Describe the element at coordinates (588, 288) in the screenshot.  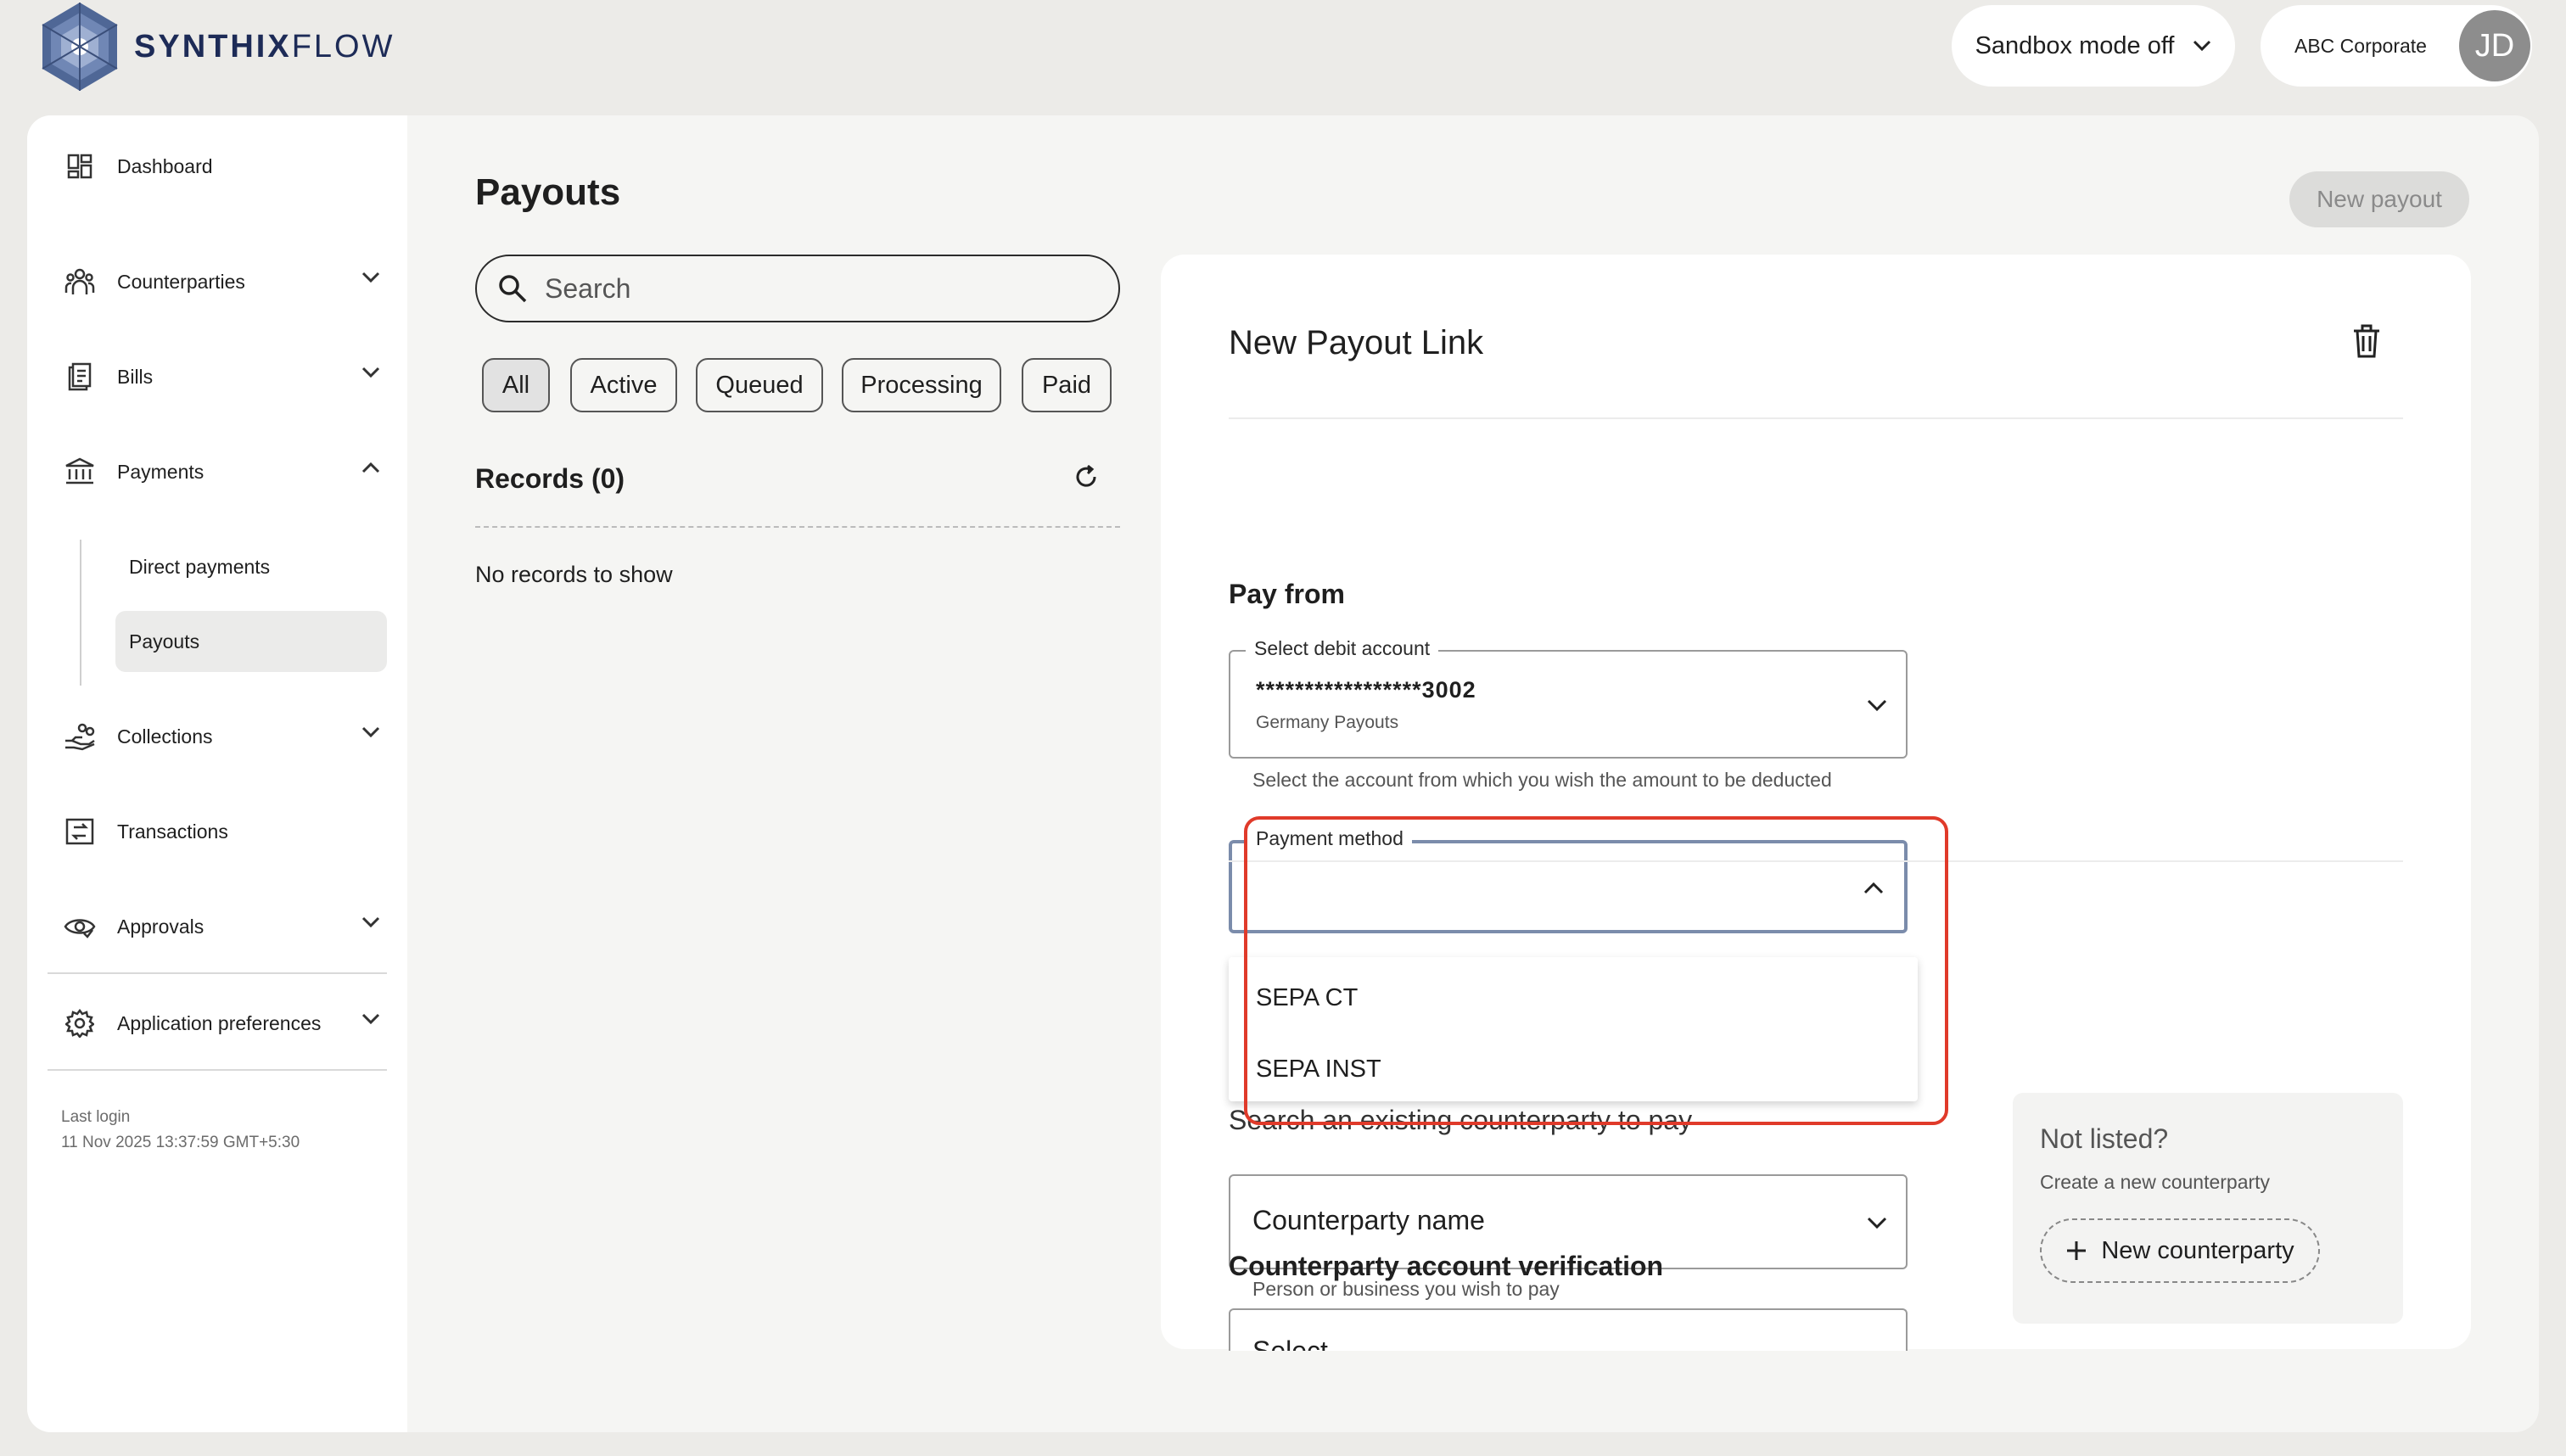
I see `search-placeholder: Search` at that location.